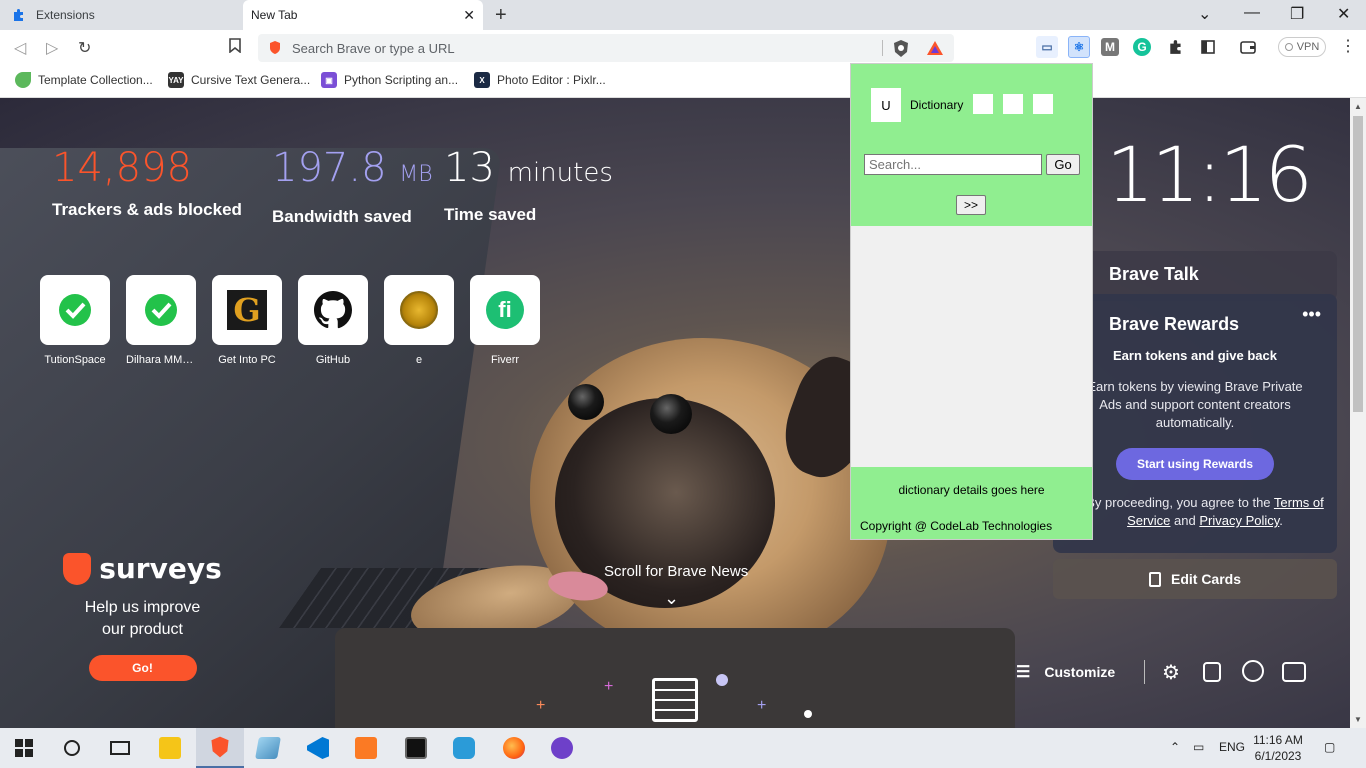  Describe the element at coordinates (1142, 47) in the screenshot. I see `grammarly-extension-icon: G` at that location.